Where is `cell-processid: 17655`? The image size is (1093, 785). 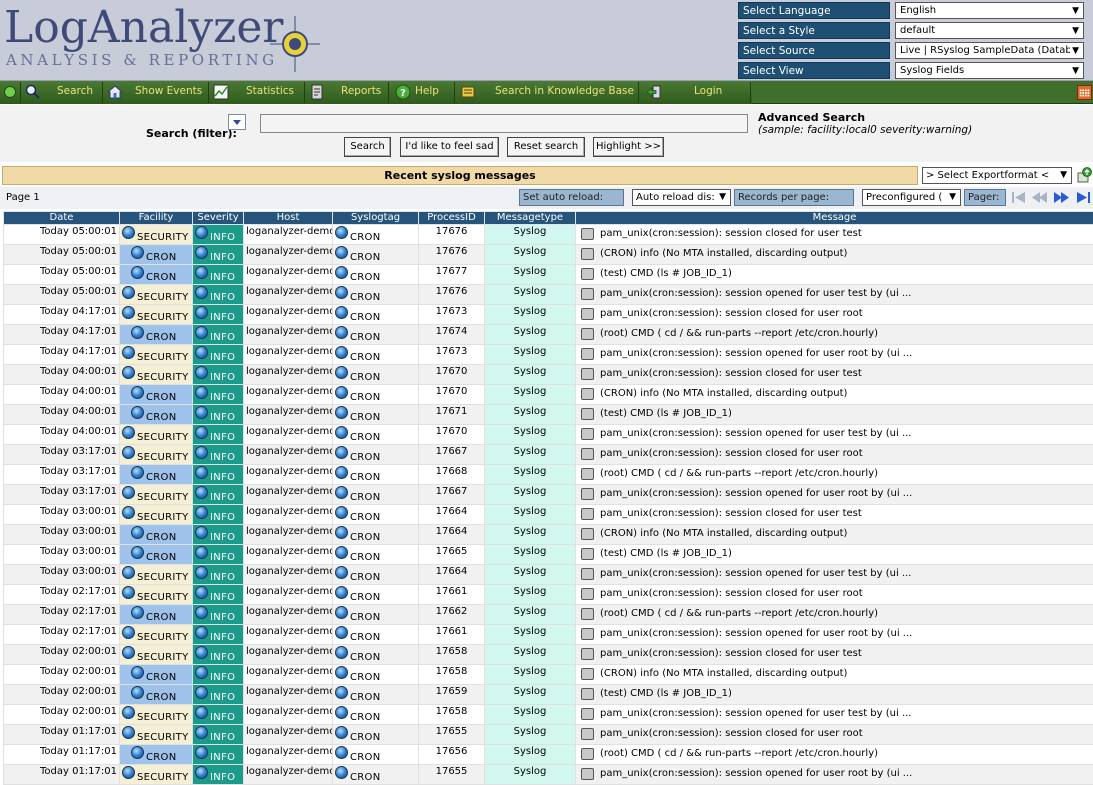 cell-processid: 17655 is located at coordinates (452, 735).